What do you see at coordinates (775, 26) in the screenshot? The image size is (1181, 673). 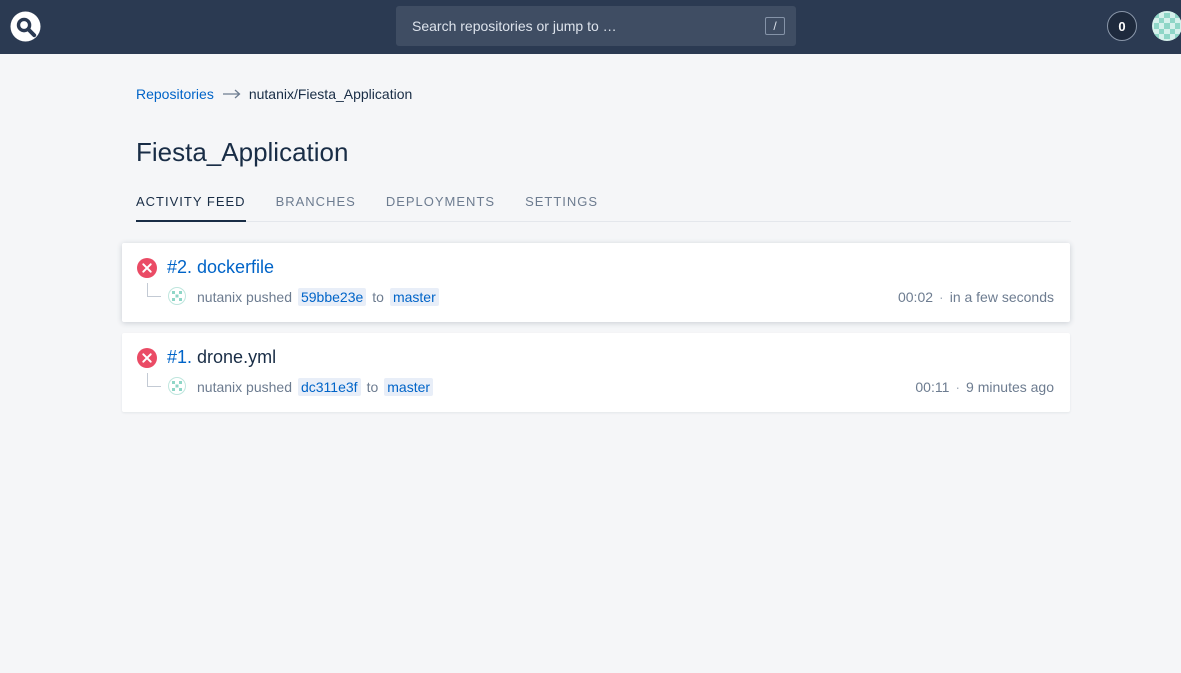 I see `slash-shortcut-key: /` at bounding box center [775, 26].